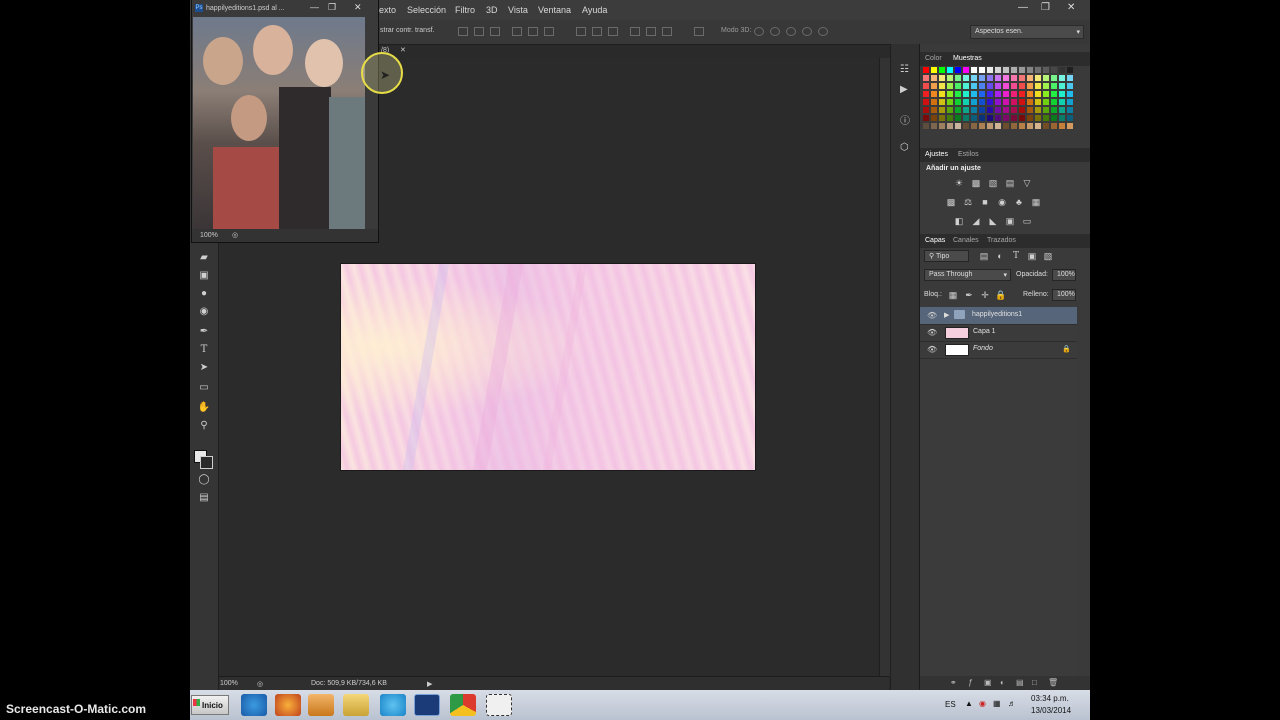  Describe the element at coordinates (1032, 256) in the screenshot. I see `filter-shape-icon: ▣` at that location.